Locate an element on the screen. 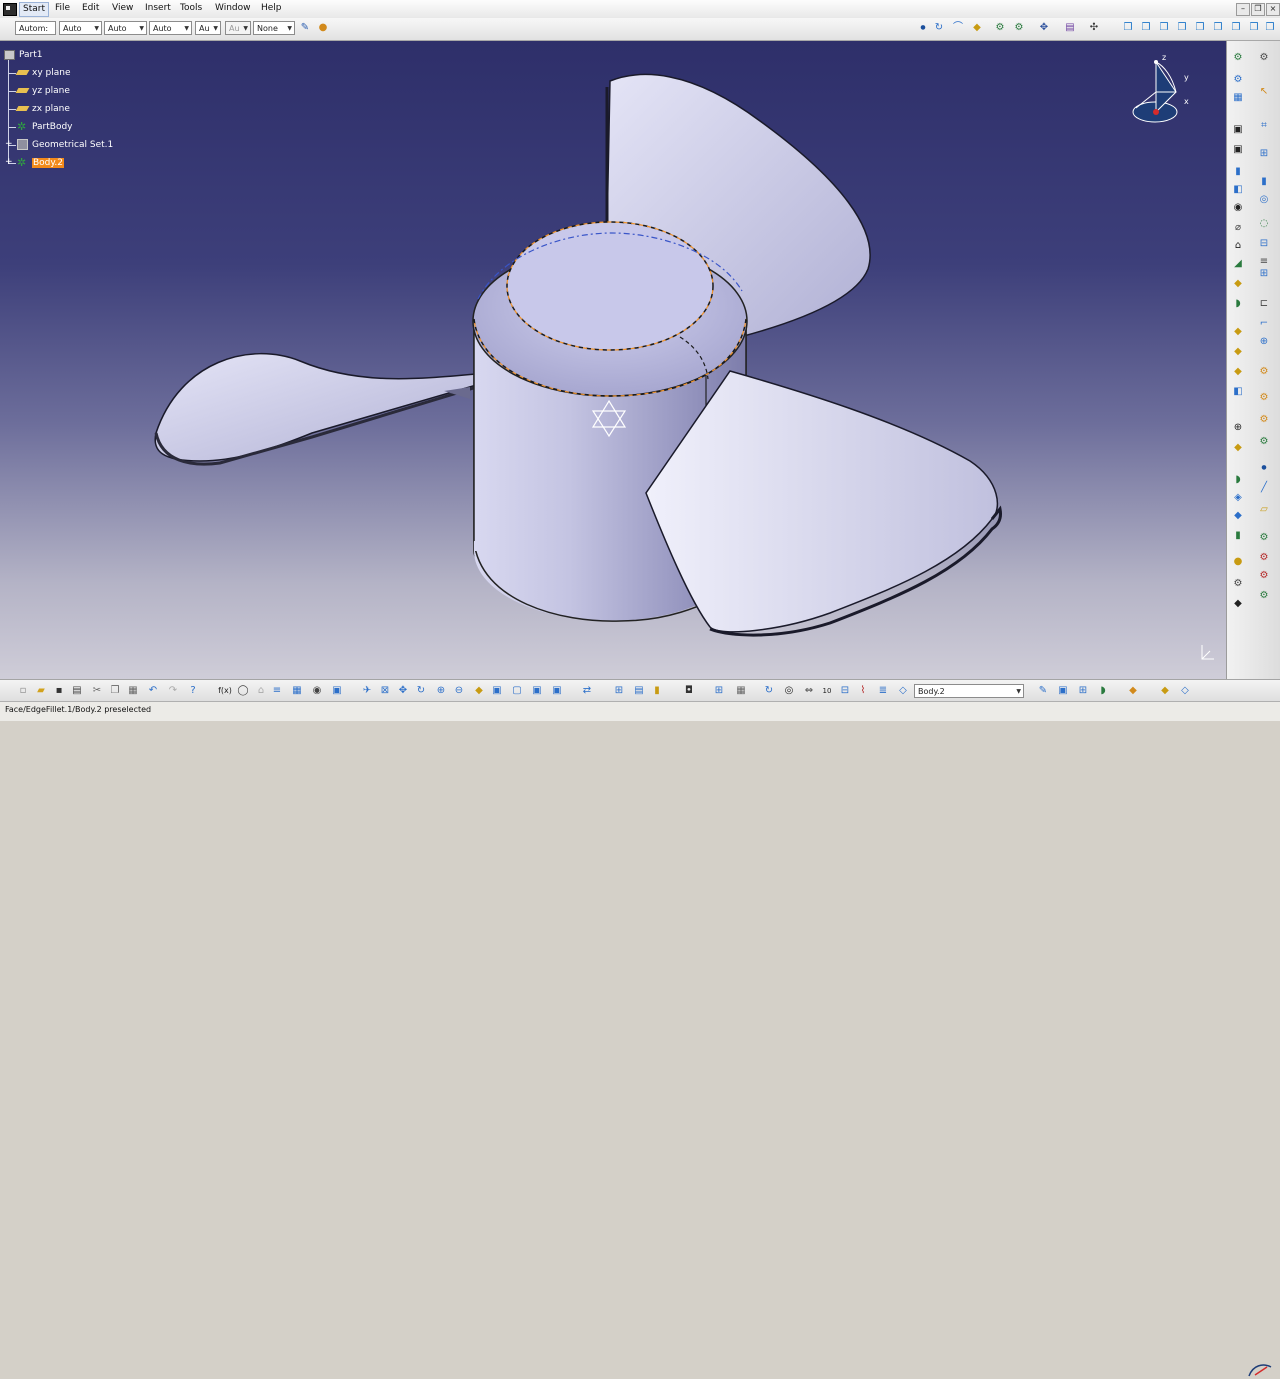 Image resolution: width=1280 pixels, height=1379 pixels. undo-icon: ↶ is located at coordinates (153, 691).